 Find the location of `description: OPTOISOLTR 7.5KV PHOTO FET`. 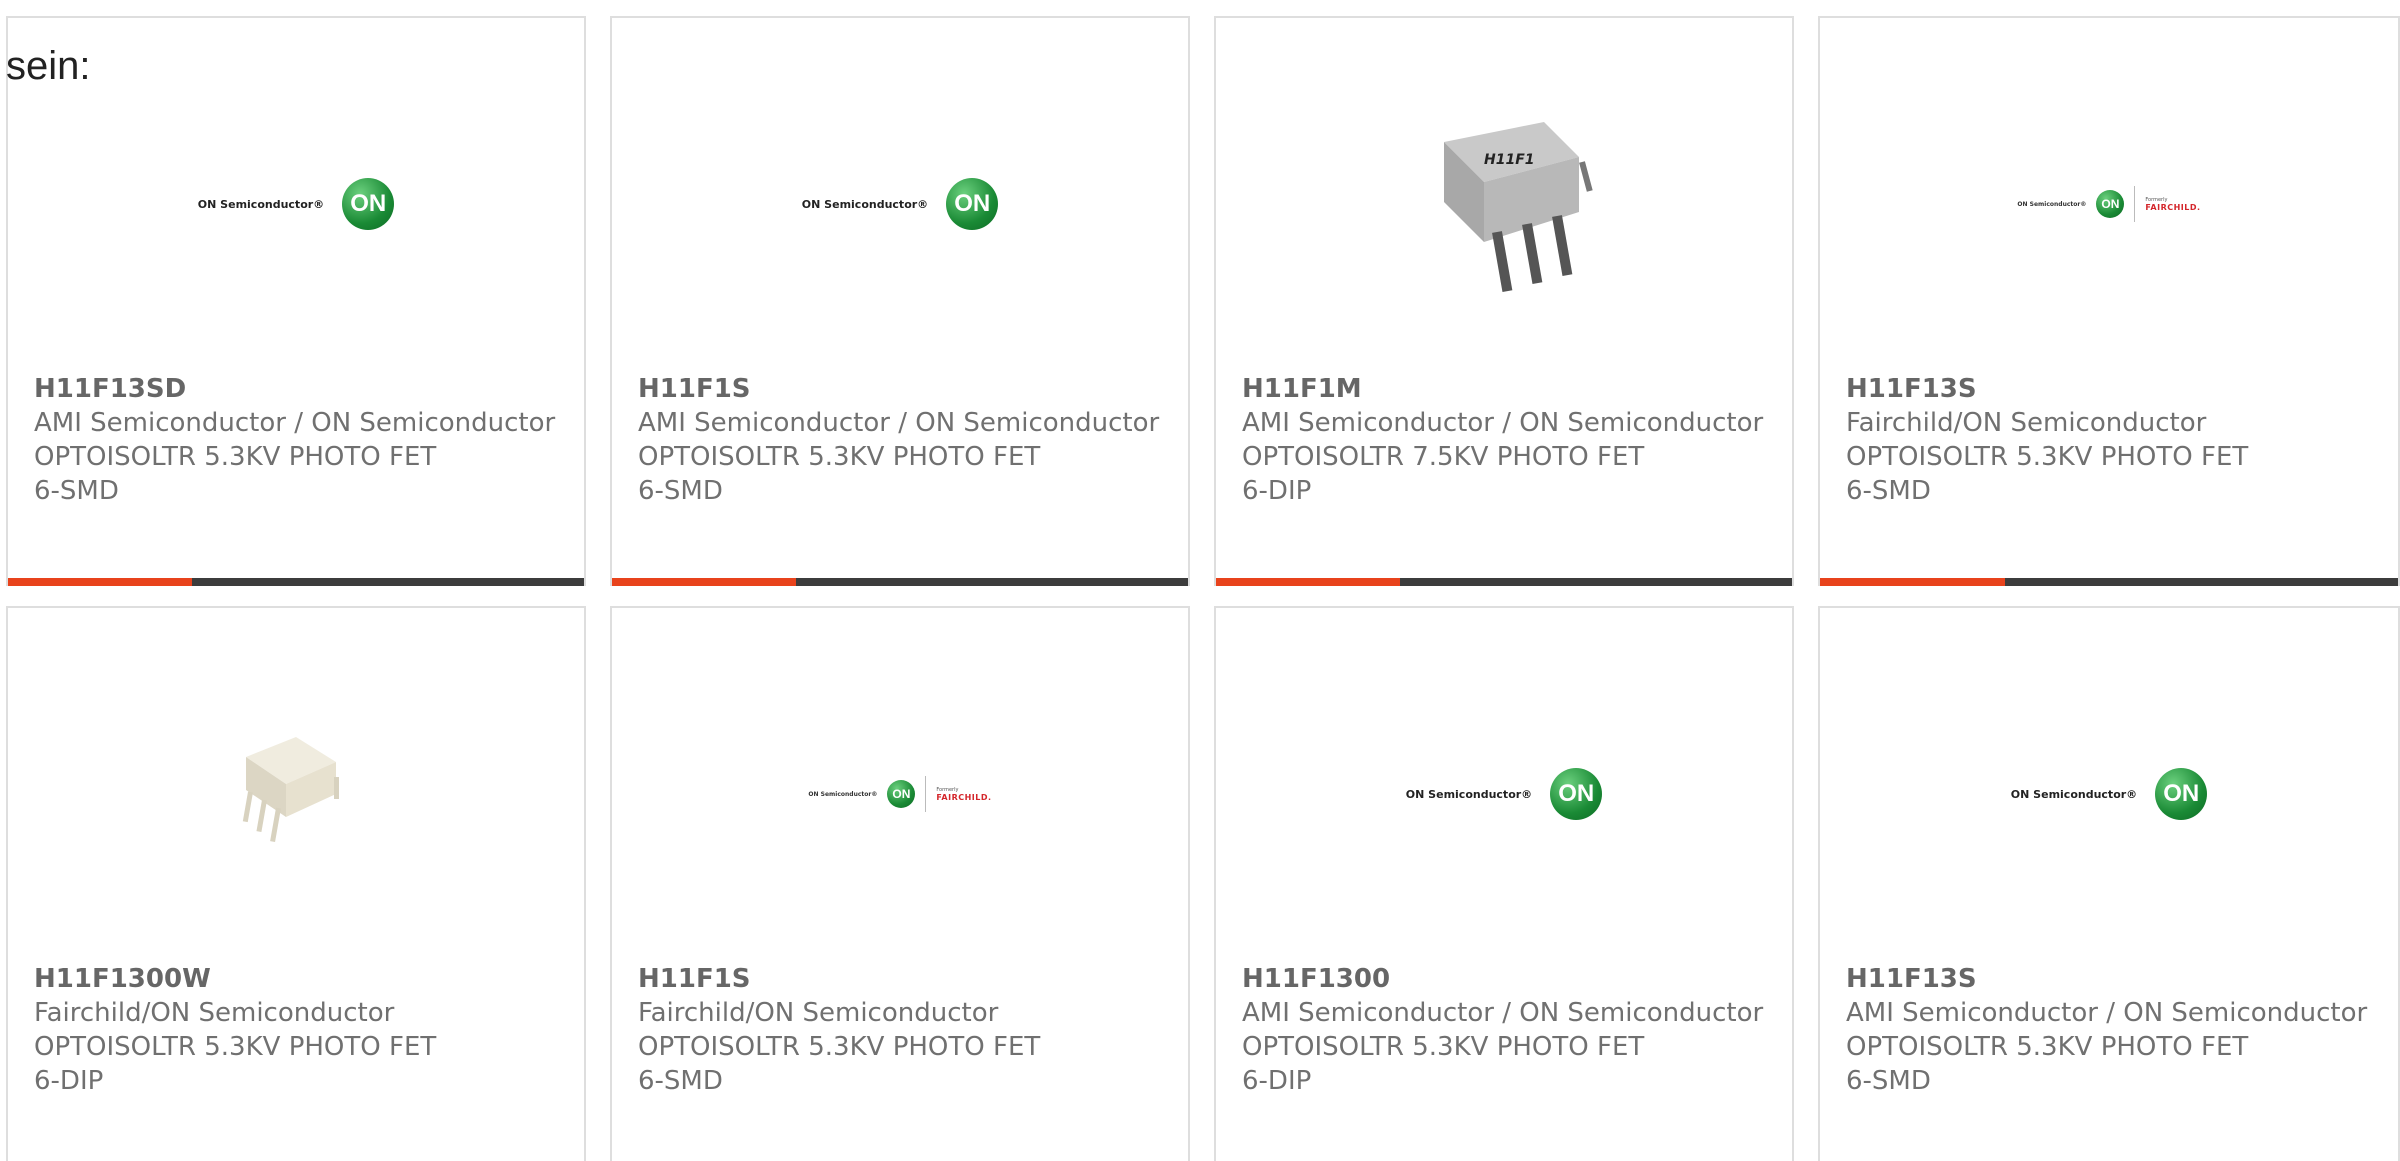

description: OPTOISOLTR 7.5KV PHOTO FET is located at coordinates (1443, 457).